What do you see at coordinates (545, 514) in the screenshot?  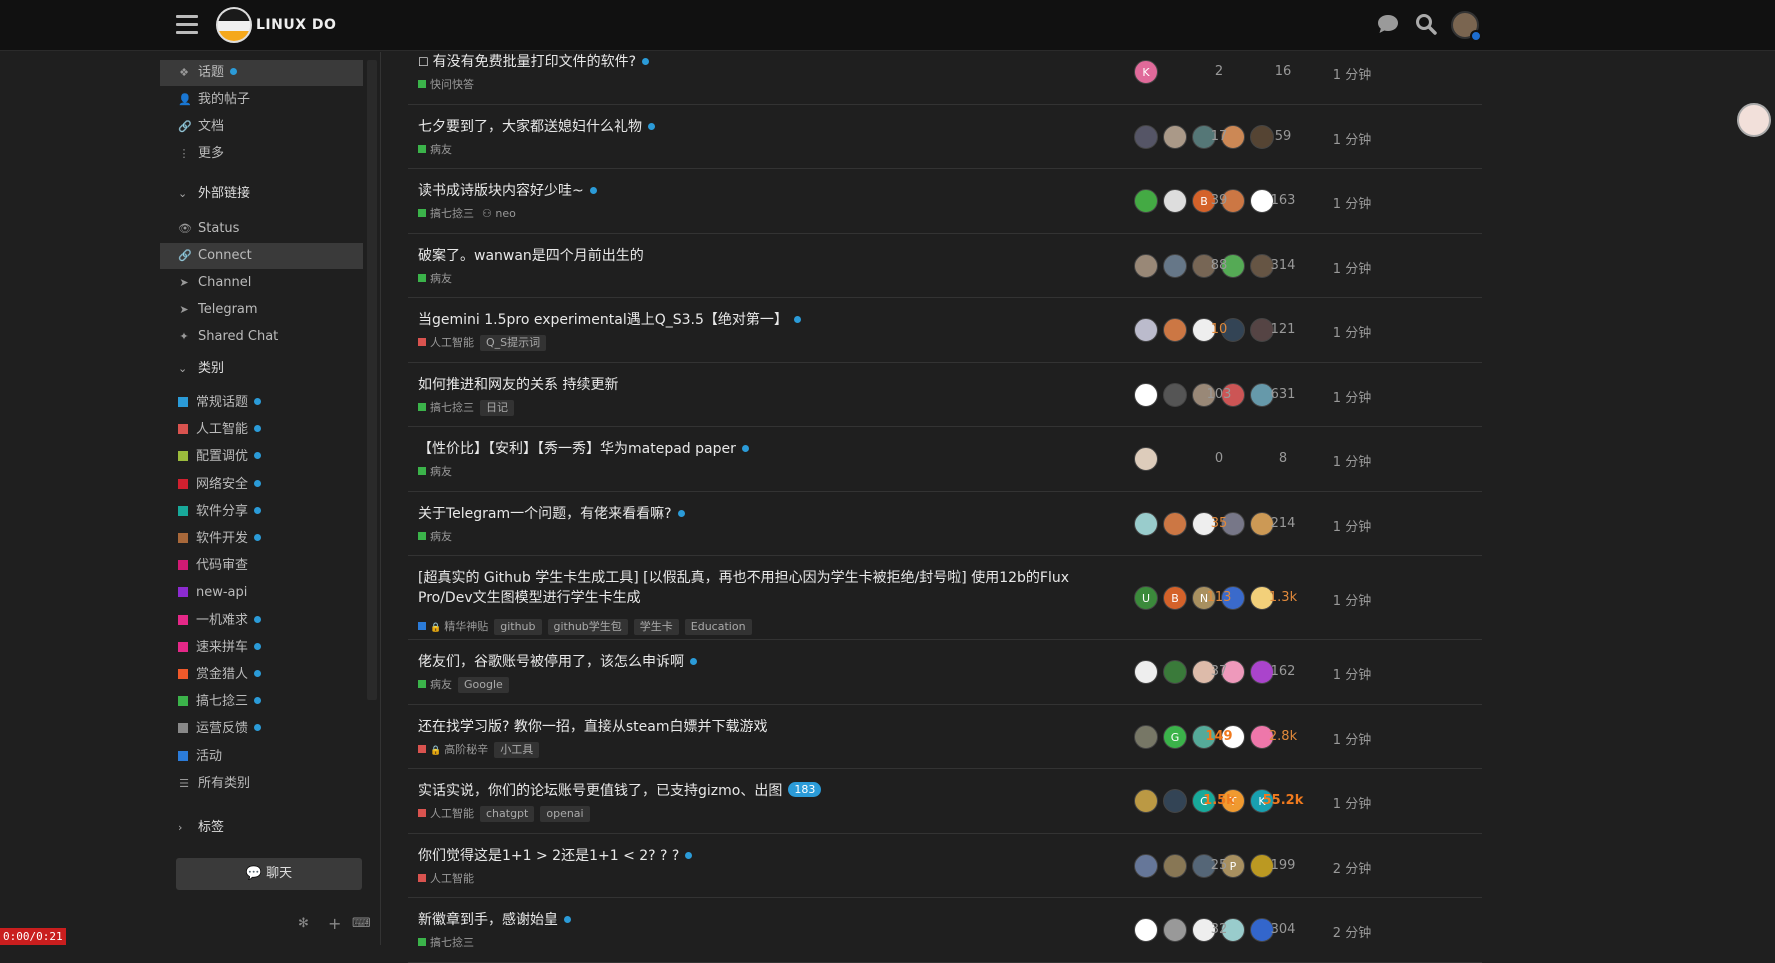 I see `topic-title-text: 关于Telegram一个问题，有佬来看看嘛?` at bounding box center [545, 514].